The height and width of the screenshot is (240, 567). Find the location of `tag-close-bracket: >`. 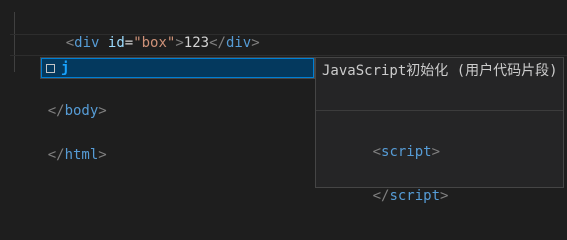

tag-close-bracket: > is located at coordinates (179, 43).